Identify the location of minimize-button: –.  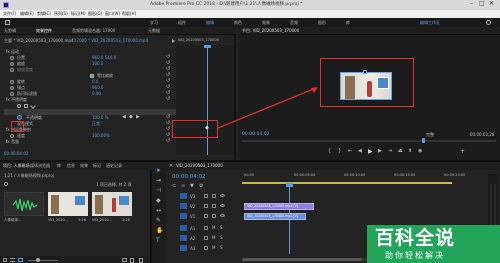
(471, 4).